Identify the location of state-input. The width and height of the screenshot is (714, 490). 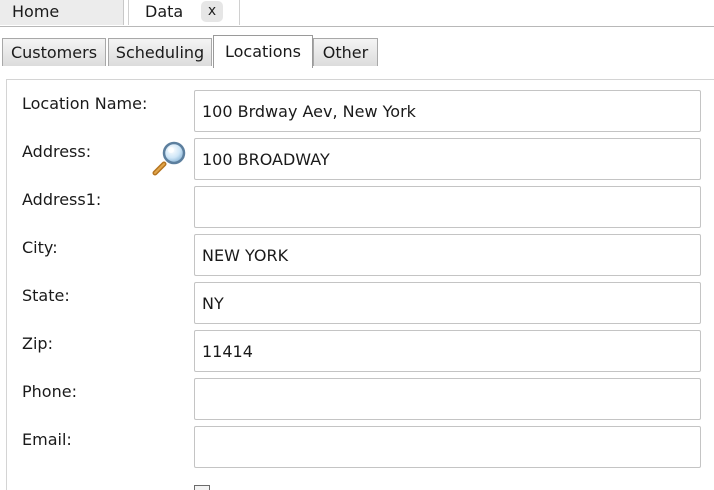
(447, 303).